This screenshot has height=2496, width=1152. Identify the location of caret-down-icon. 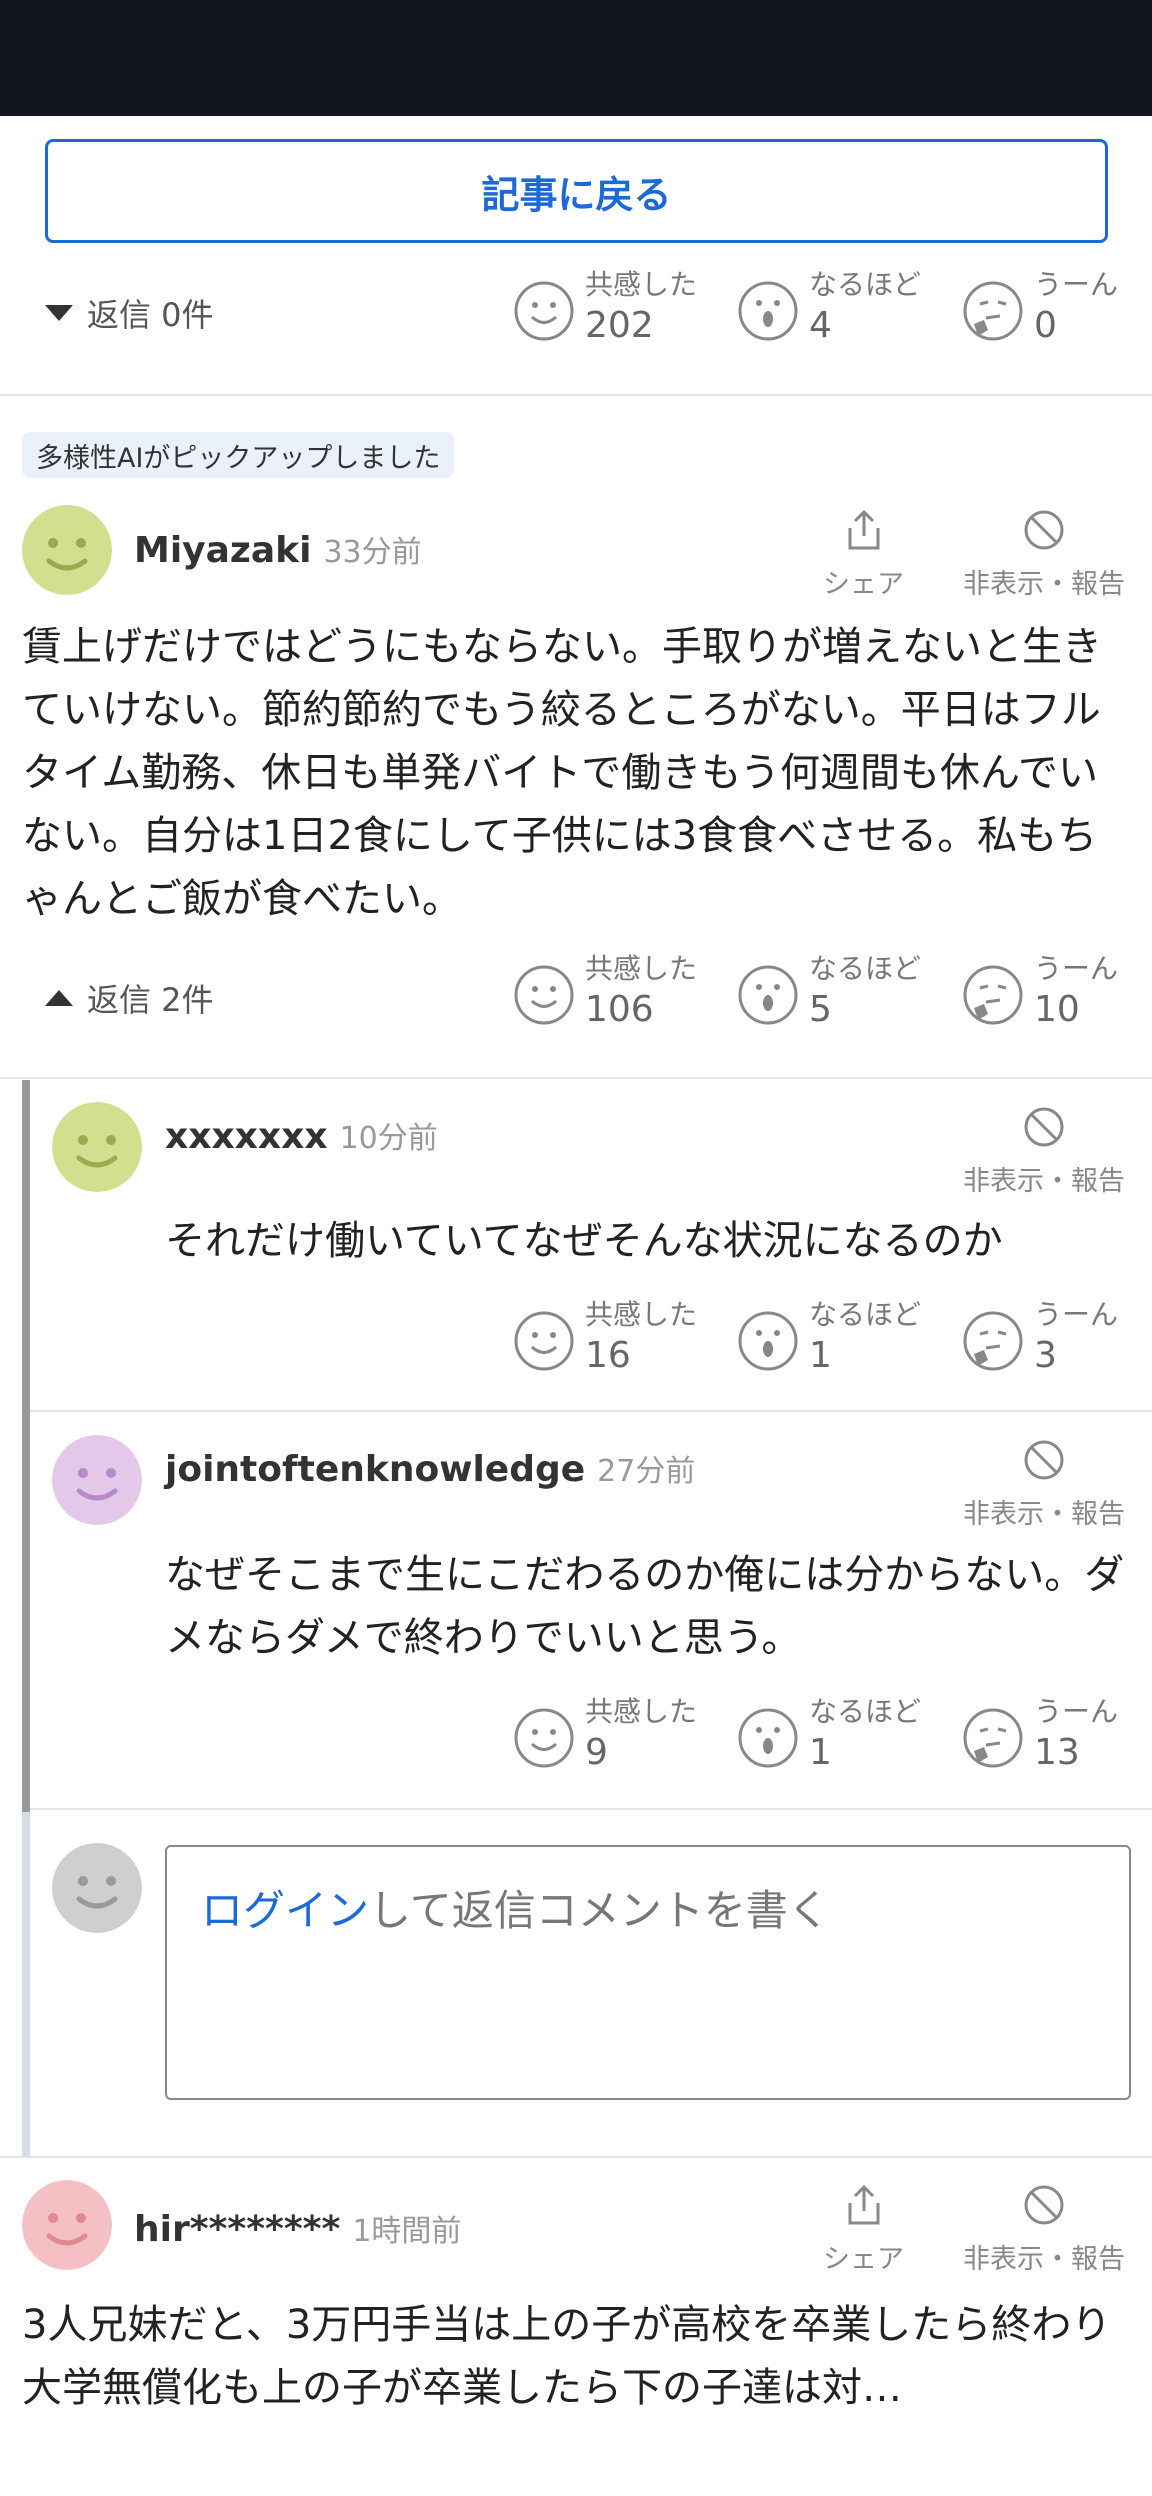
(59, 313).